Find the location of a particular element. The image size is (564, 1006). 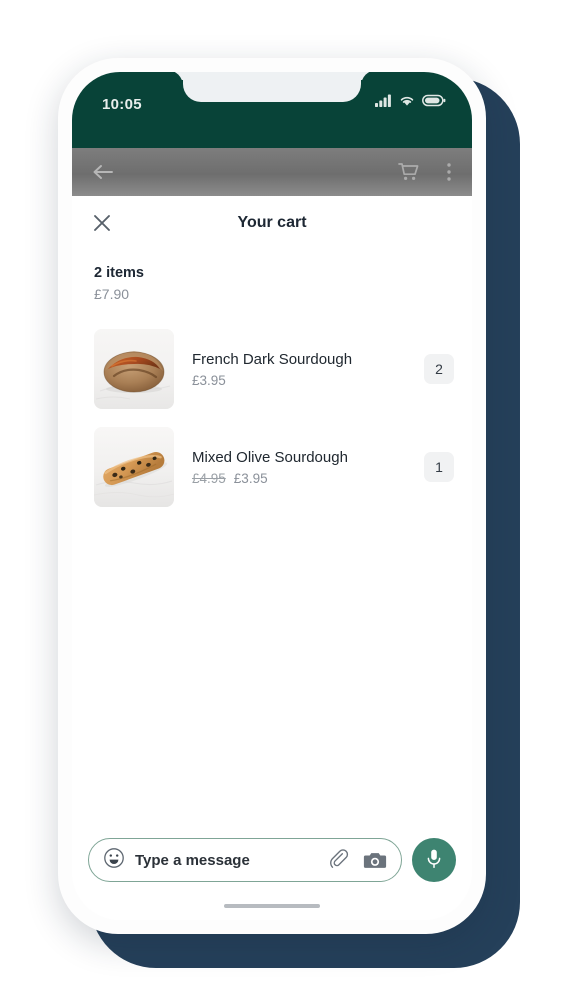

home-indicator is located at coordinates (272, 906).